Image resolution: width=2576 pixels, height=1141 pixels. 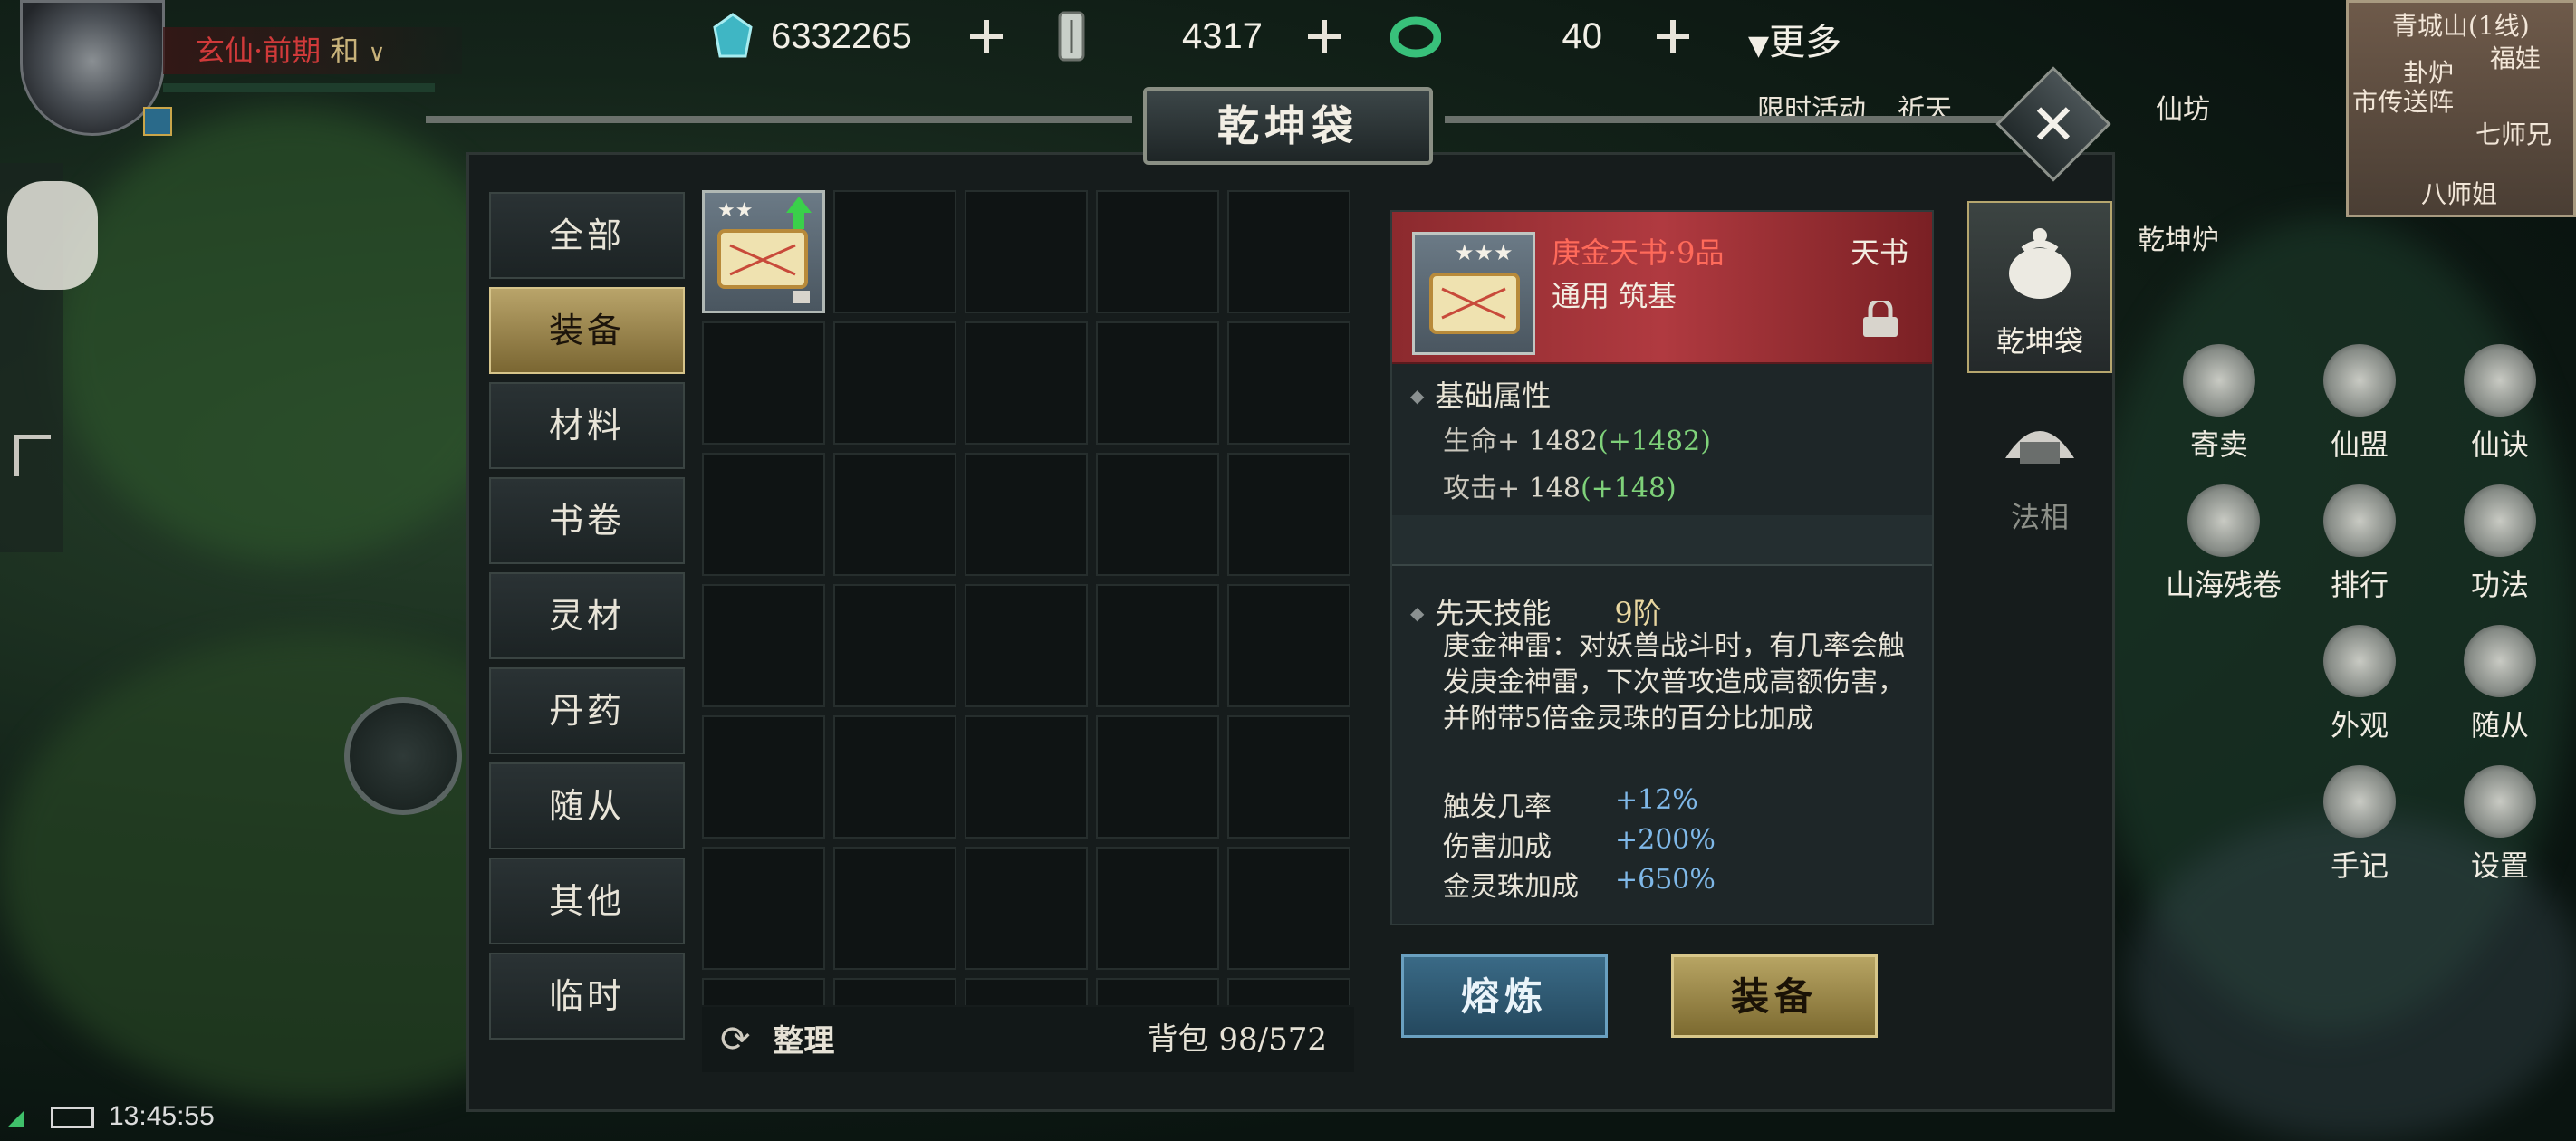 I want to click on menu-yinyang: 功法, so click(x=2500, y=544).